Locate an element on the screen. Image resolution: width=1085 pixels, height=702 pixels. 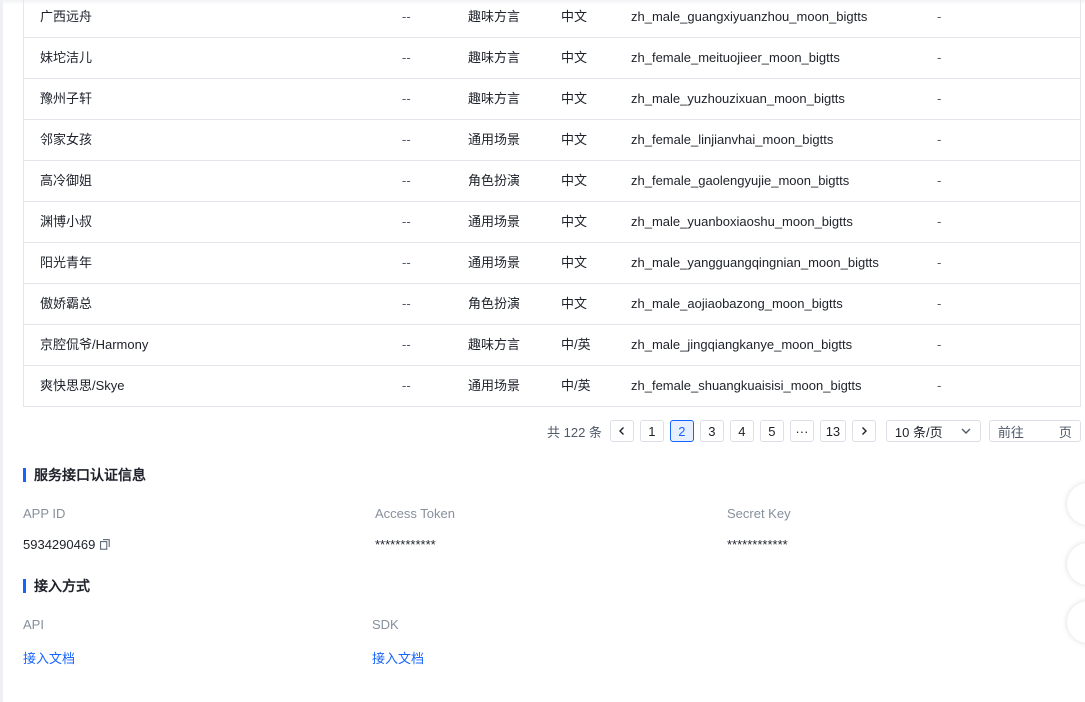
voice-id: zh_male_yuanboxiaoshu_moon_bigtts is located at coordinates (742, 221).